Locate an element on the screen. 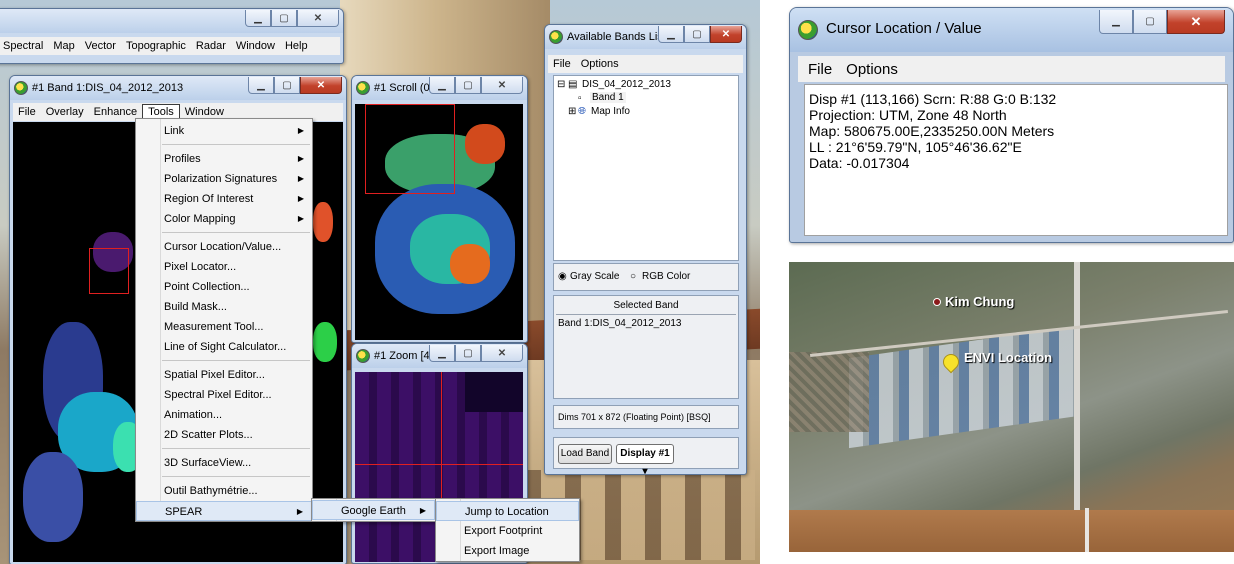  tree-expander-icon: ⊞ is located at coordinates (572, 111).